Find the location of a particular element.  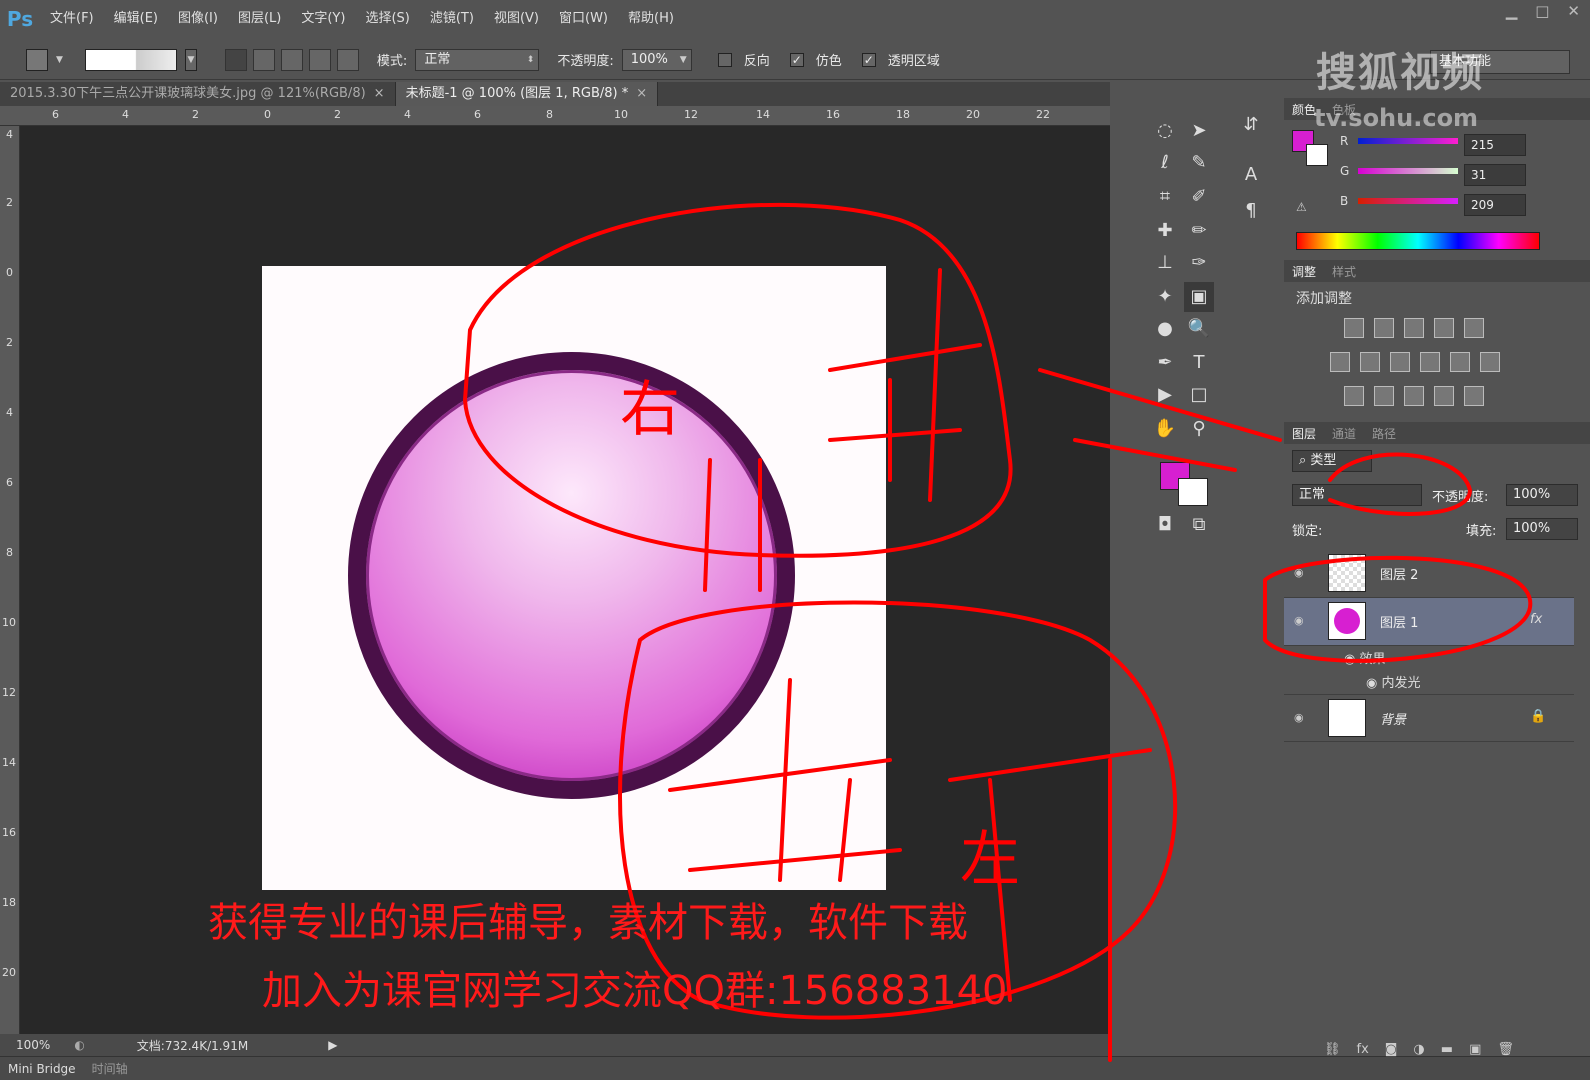

black-white-icon is located at coordinates (1400, 362).